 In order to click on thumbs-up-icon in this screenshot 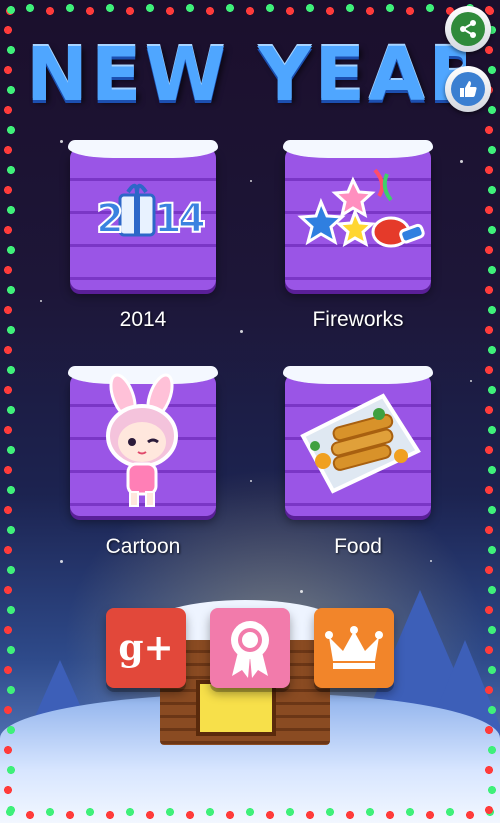, I will do `click(468, 89)`.